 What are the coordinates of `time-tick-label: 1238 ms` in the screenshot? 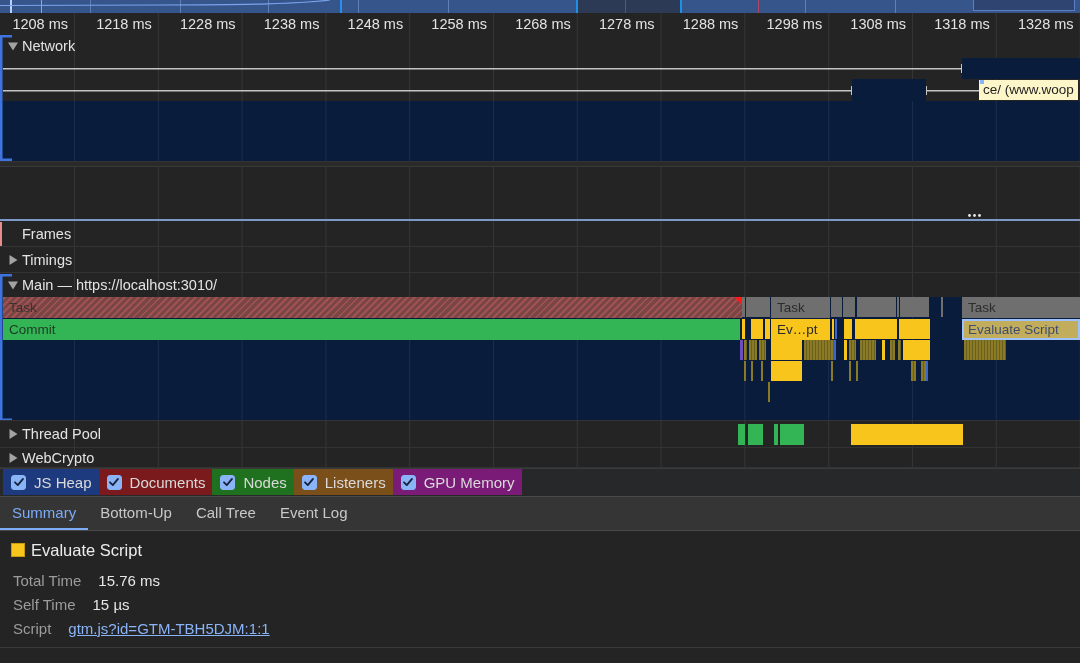 It's located at (291, 24).